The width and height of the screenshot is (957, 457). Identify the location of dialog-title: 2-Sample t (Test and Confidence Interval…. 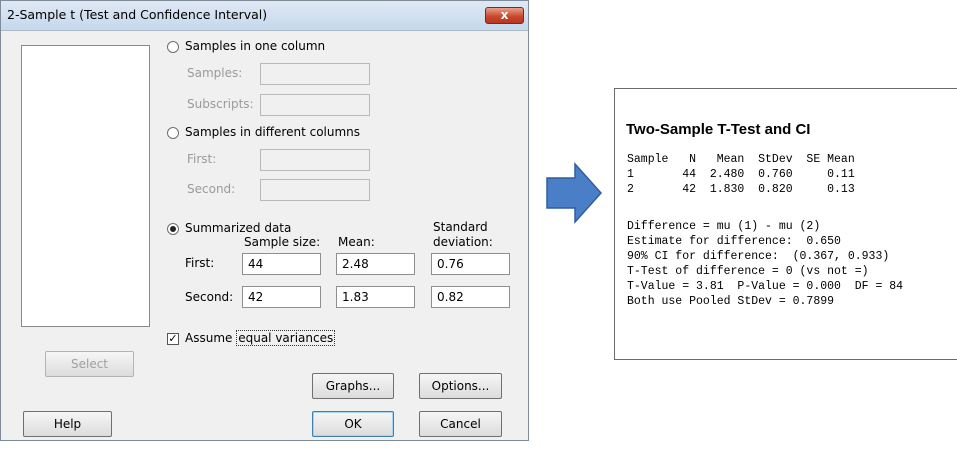
(137, 14).